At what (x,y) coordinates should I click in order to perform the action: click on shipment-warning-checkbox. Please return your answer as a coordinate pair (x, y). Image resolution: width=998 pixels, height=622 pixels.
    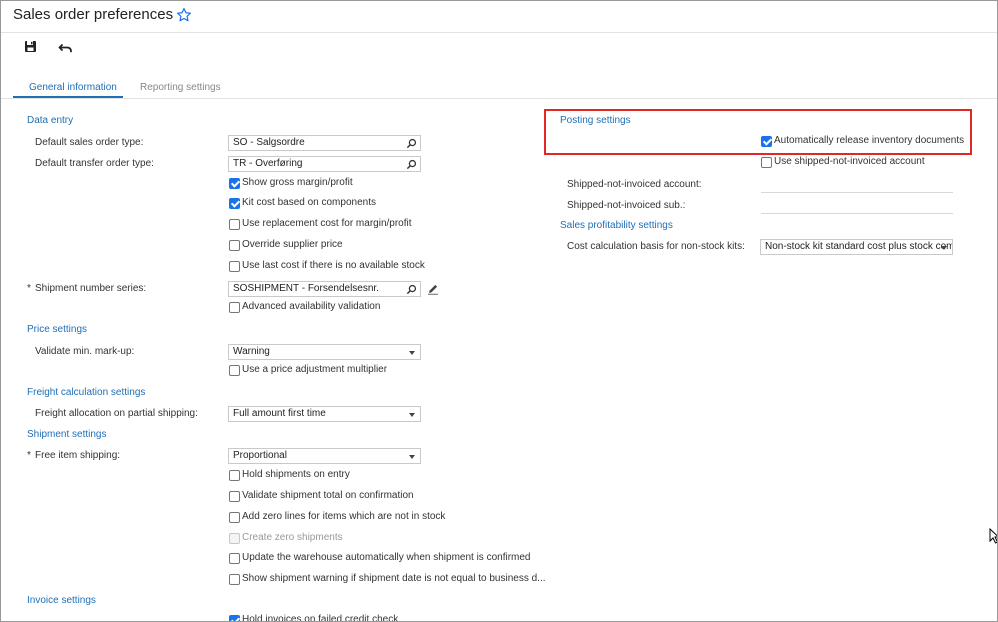
    Looking at the image, I should click on (234, 579).